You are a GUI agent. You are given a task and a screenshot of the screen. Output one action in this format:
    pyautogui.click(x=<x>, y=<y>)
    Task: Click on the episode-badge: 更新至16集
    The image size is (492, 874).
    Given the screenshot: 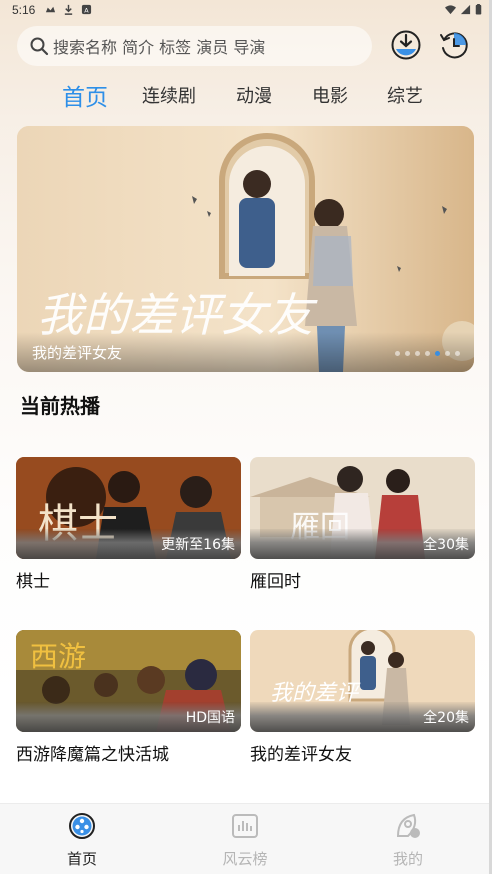 What is the action you would take?
    pyautogui.click(x=198, y=545)
    